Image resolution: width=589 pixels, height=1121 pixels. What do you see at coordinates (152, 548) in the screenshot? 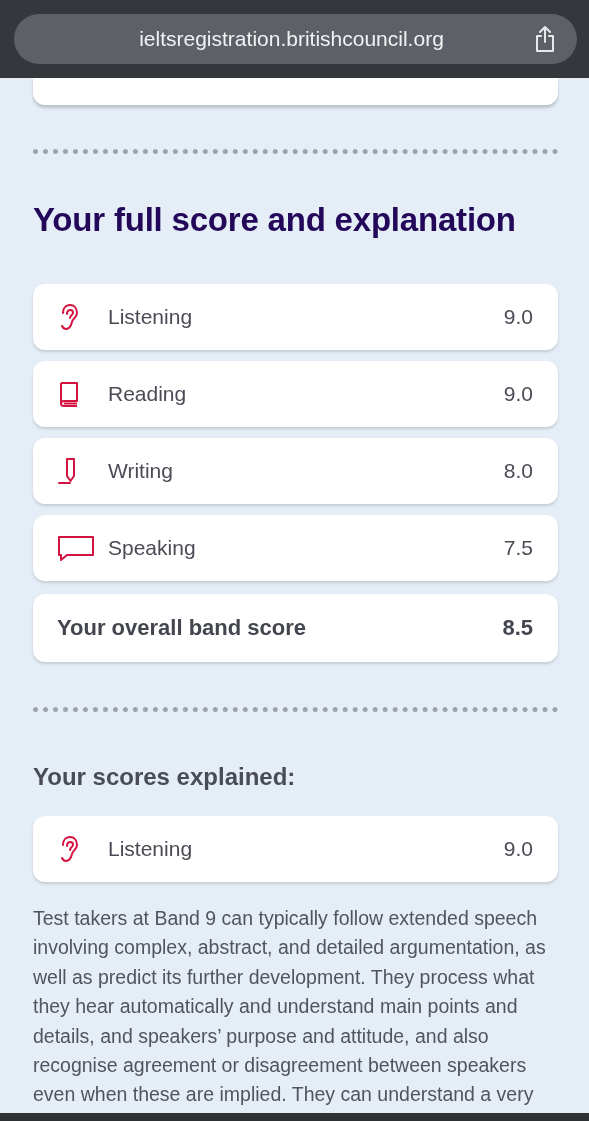
I see `skill-label: Speaking` at bounding box center [152, 548].